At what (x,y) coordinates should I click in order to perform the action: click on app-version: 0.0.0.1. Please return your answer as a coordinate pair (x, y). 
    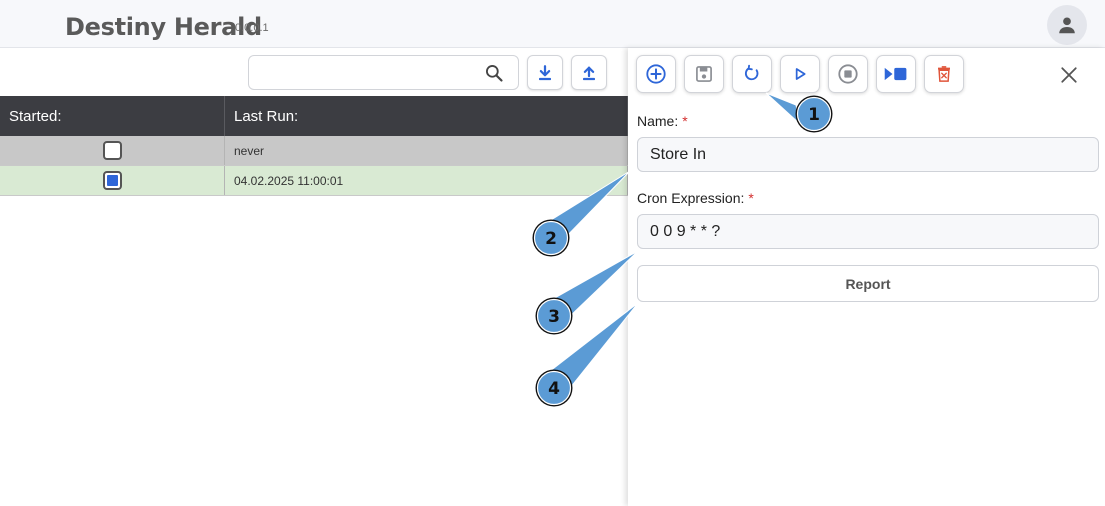
    Looking at the image, I should click on (252, 28).